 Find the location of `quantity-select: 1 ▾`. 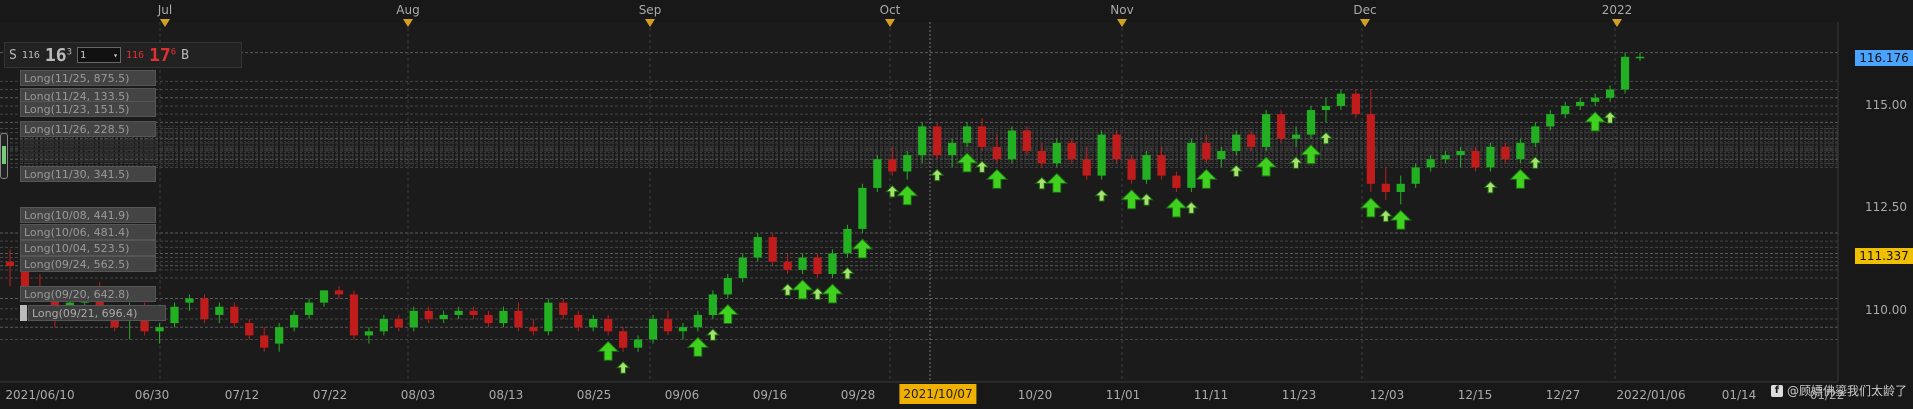

quantity-select: 1 ▾ is located at coordinates (99, 55).